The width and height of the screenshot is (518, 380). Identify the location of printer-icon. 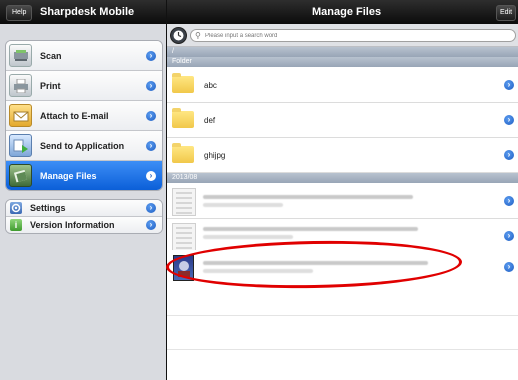
(20, 85).